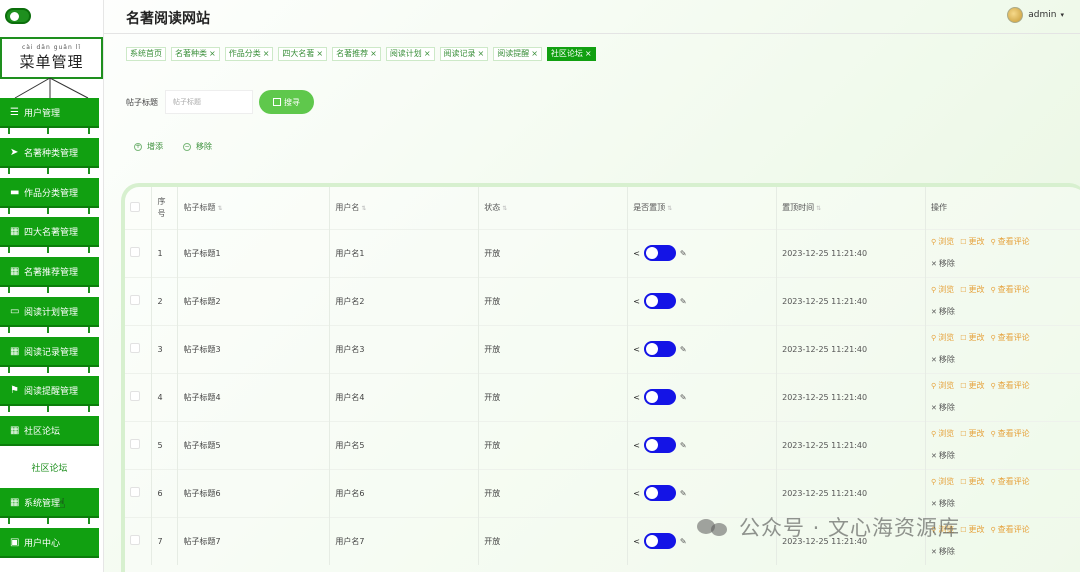 The height and width of the screenshot is (572, 1080). What do you see at coordinates (195, 54) in the screenshot?
I see `tab: 名著种类 ×` at bounding box center [195, 54].